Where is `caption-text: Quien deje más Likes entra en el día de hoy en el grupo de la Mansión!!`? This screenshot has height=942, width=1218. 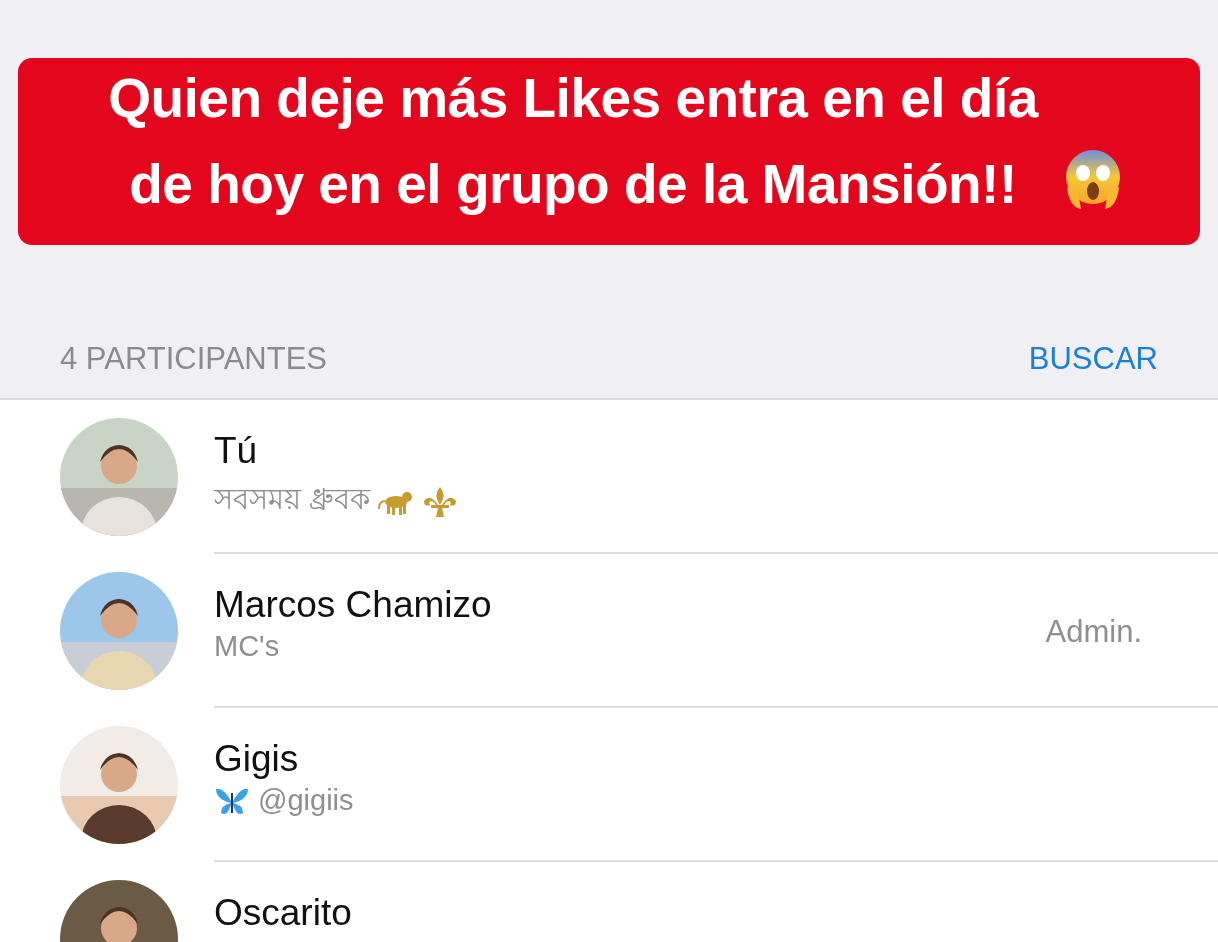
caption-text: Quien deje más Likes entra en el día de hoy en el grupo de la Mansión!! is located at coordinates (573, 141).